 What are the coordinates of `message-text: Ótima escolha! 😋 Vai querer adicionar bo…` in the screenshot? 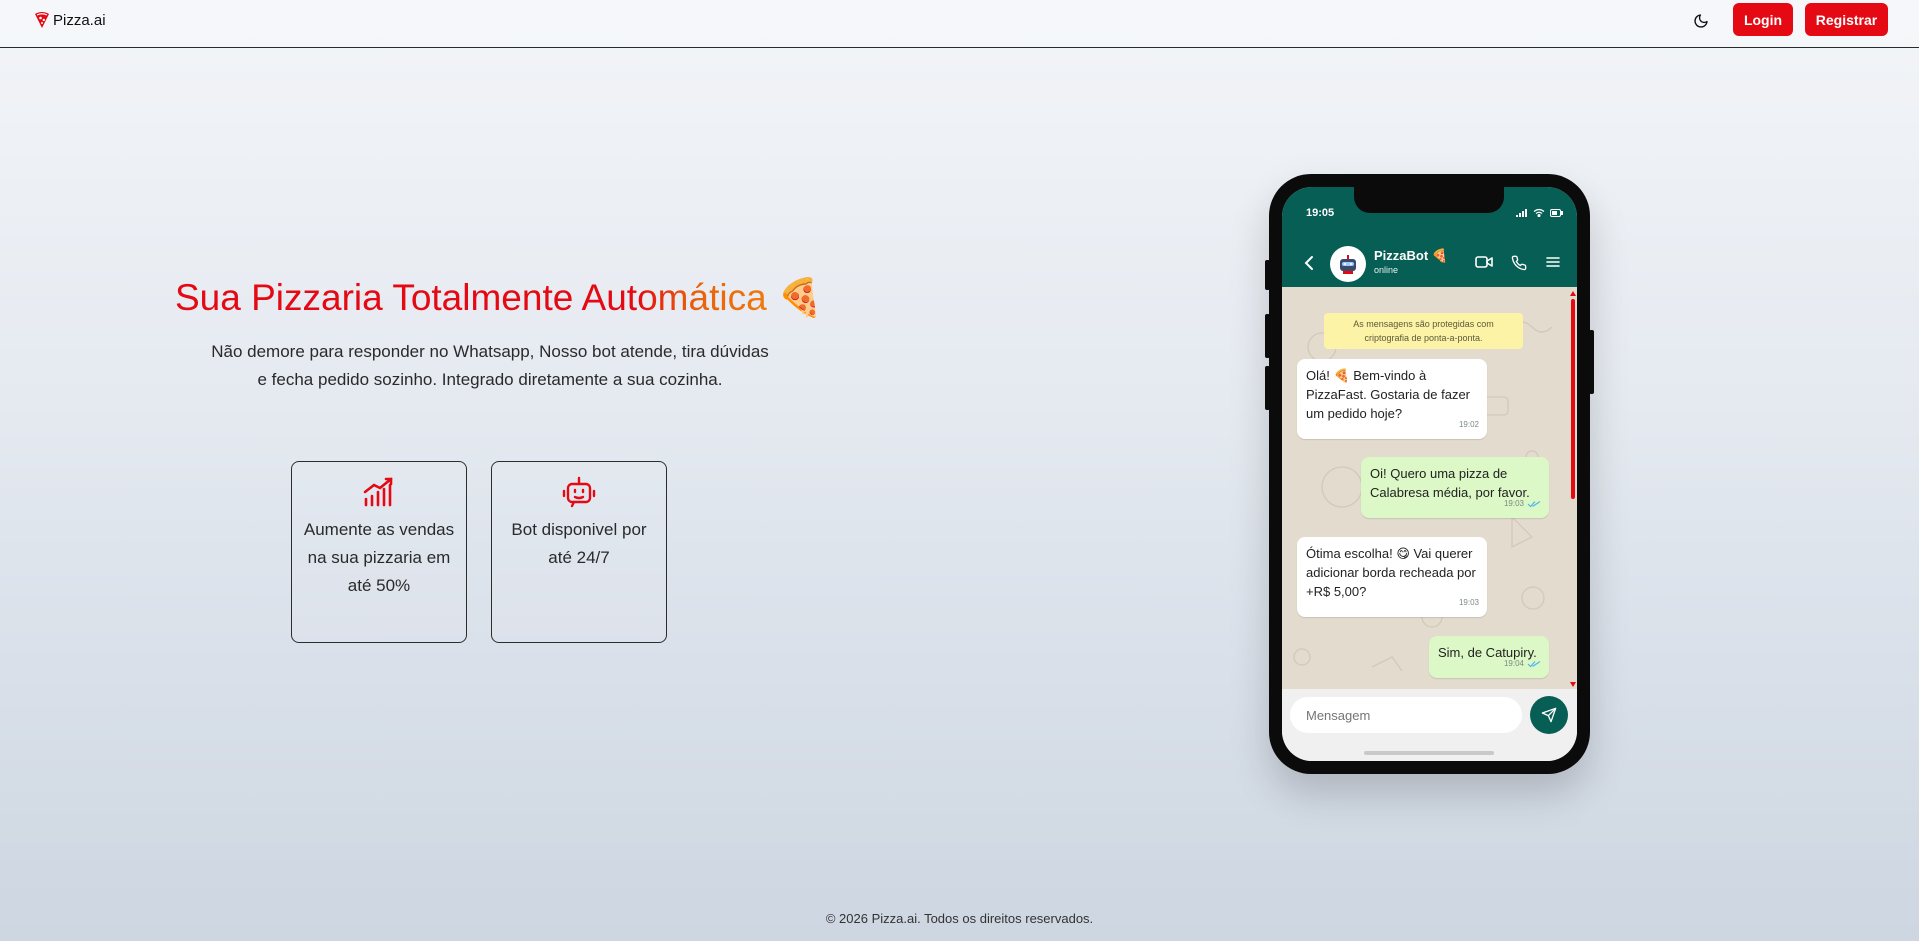 It's located at (1391, 572).